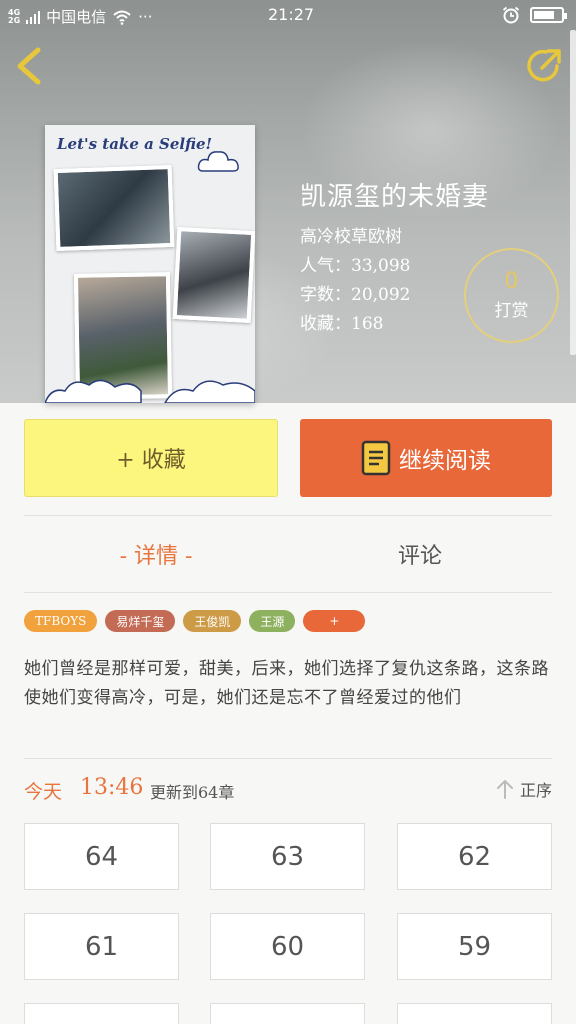  I want to click on status-right, so click(534, 15).